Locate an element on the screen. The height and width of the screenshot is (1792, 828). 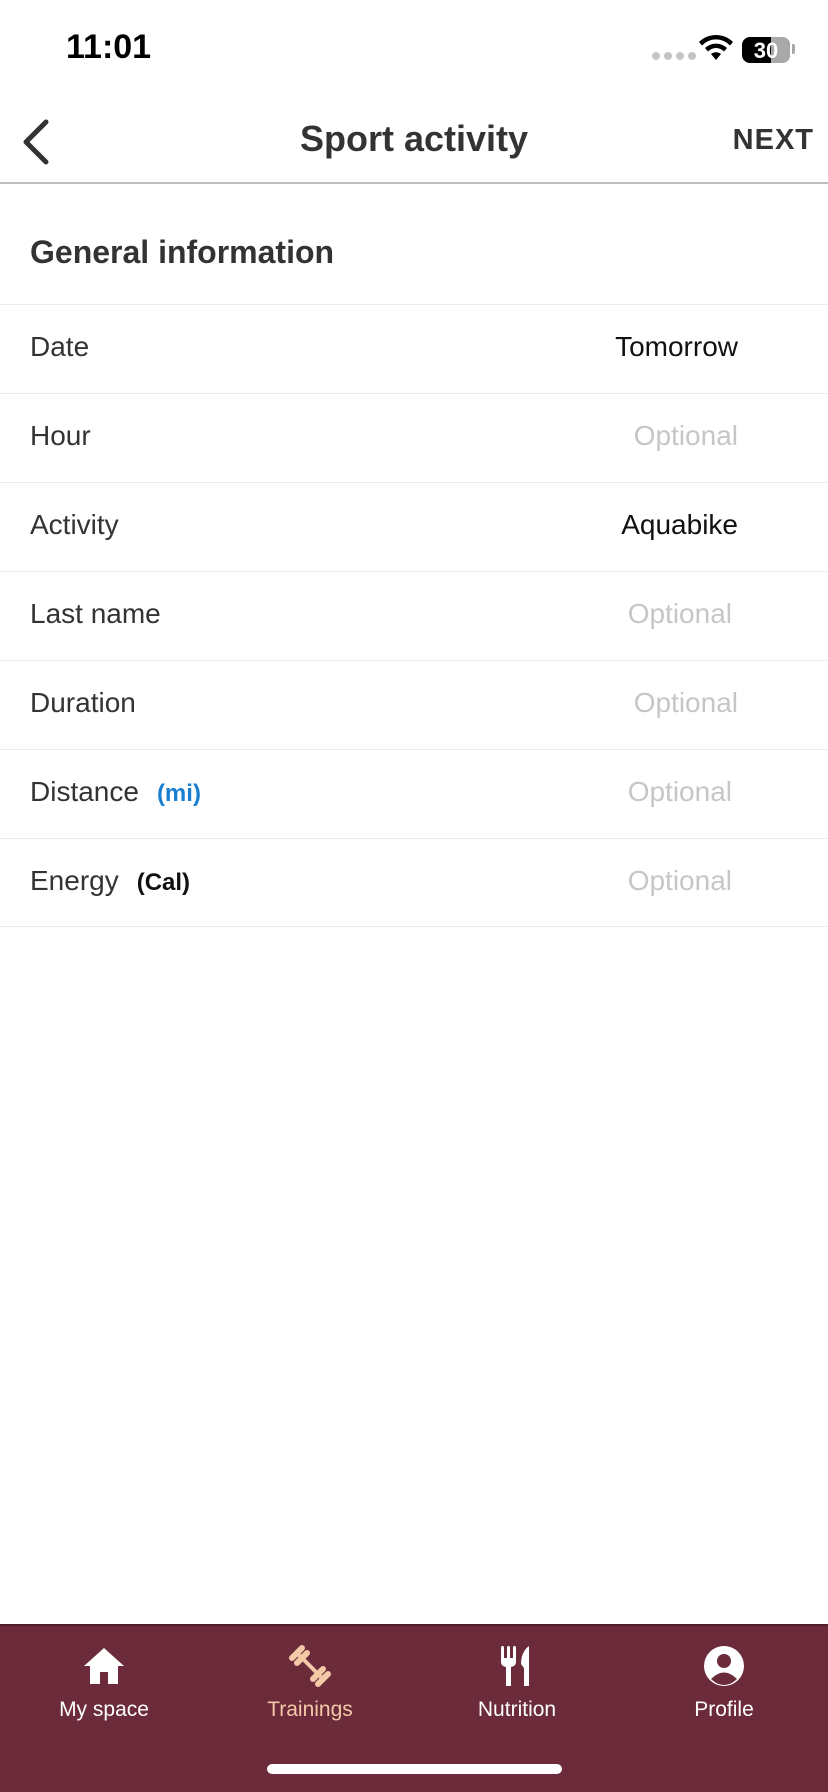
distance-unit-toggle: (mi) is located at coordinates (179, 793).